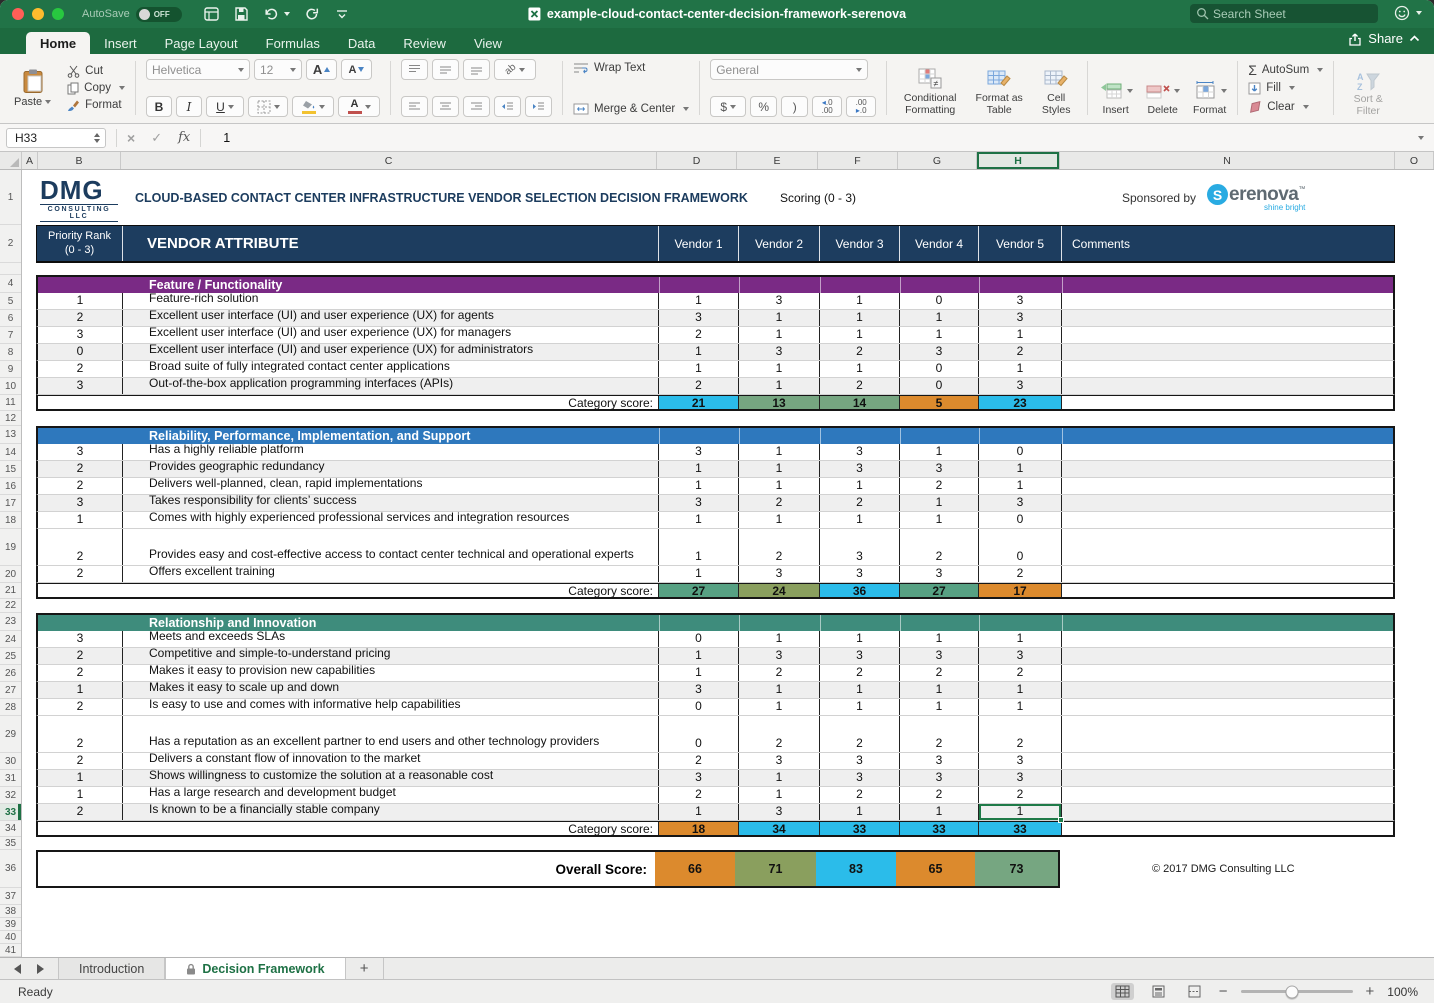  Describe the element at coordinates (276, 14) in the screenshot. I see `undo-button` at that location.